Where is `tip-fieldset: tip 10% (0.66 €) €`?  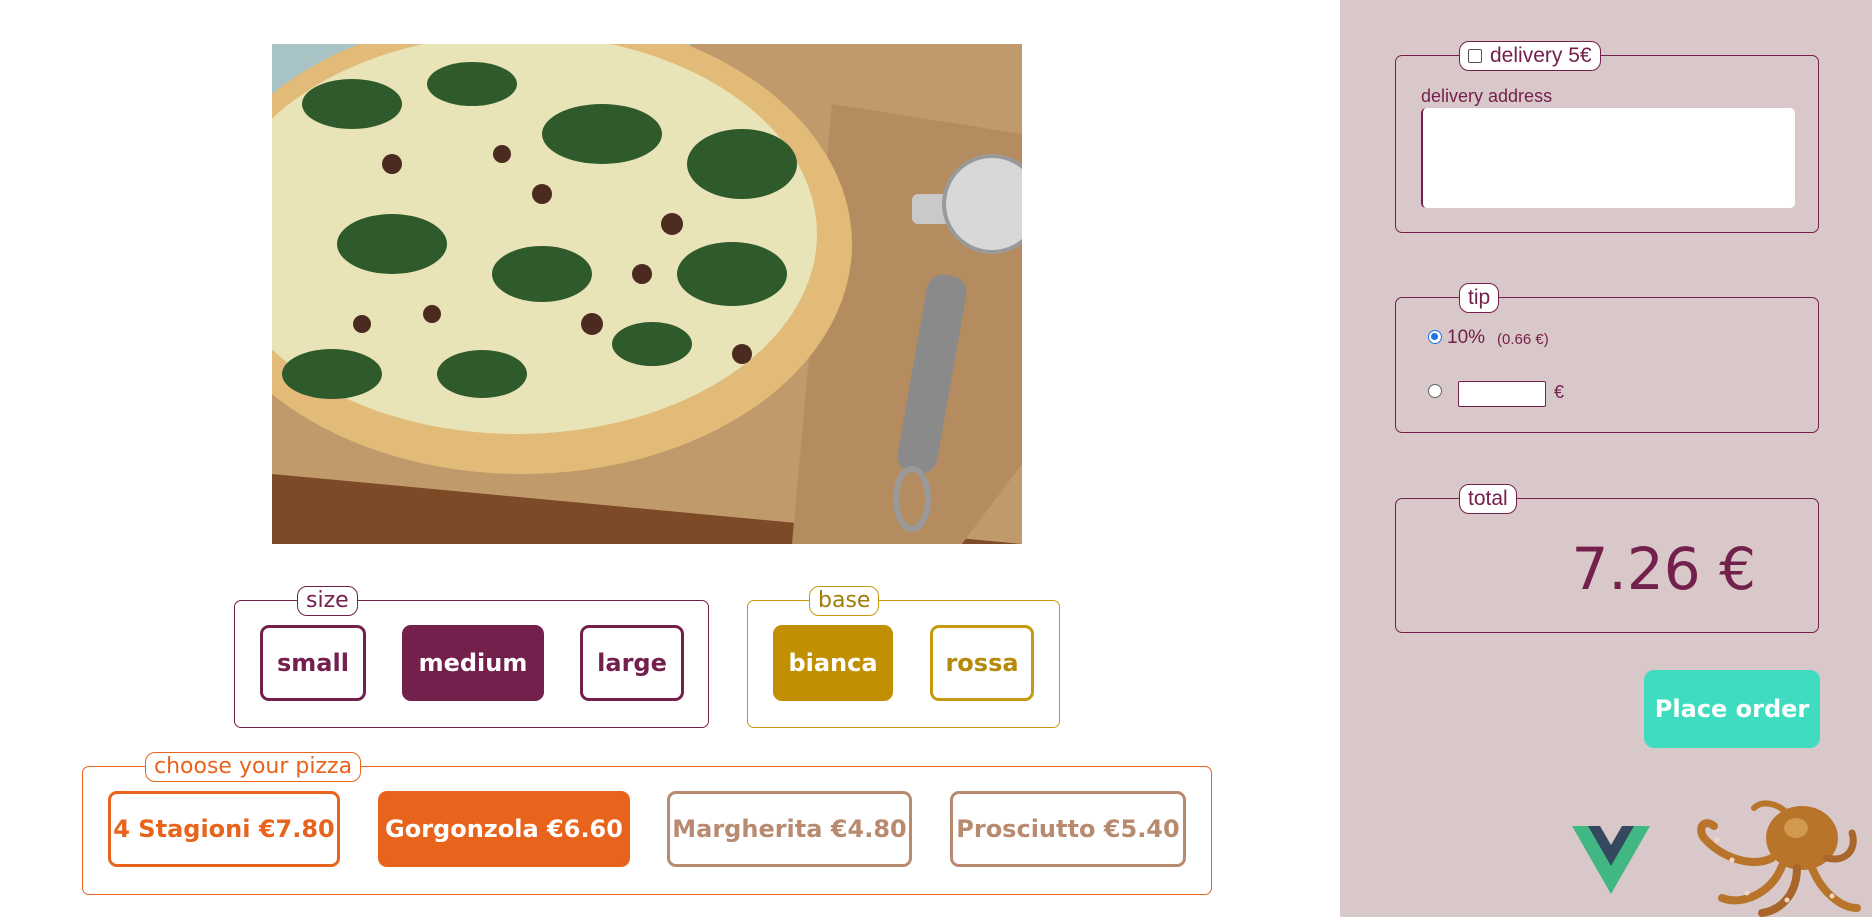
tip-fieldset: tip 10% (0.66 €) € is located at coordinates (1607, 358).